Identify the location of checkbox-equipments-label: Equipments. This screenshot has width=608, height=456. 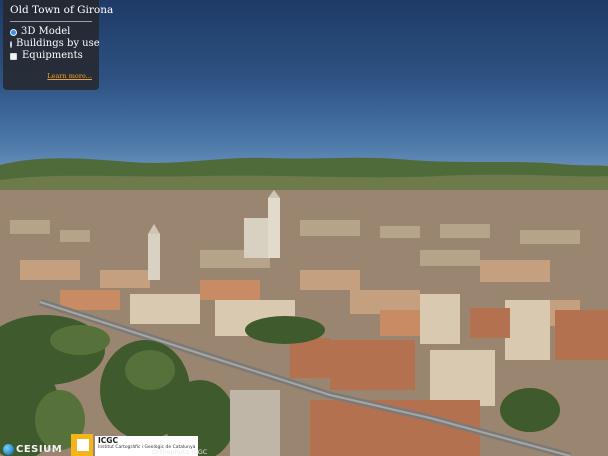
(52, 55).